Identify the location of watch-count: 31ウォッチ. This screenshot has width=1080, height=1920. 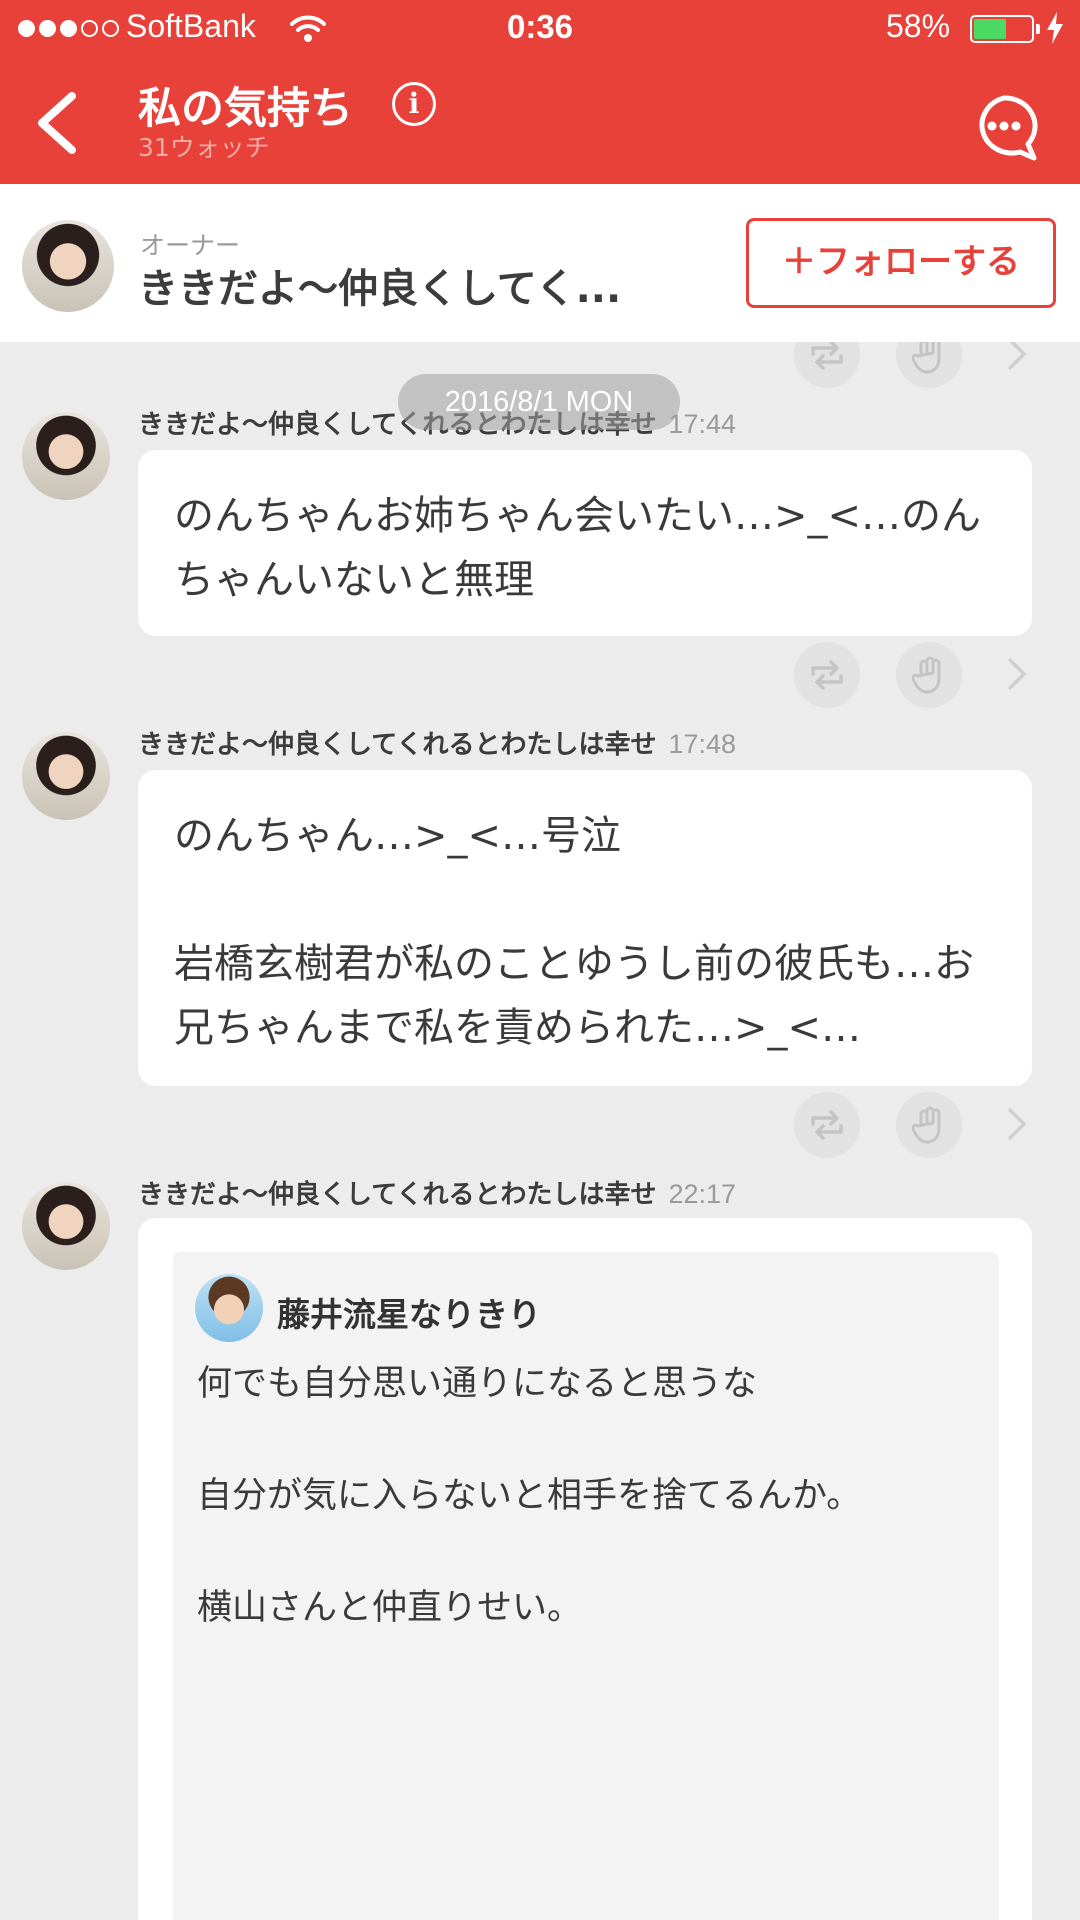
(204, 147).